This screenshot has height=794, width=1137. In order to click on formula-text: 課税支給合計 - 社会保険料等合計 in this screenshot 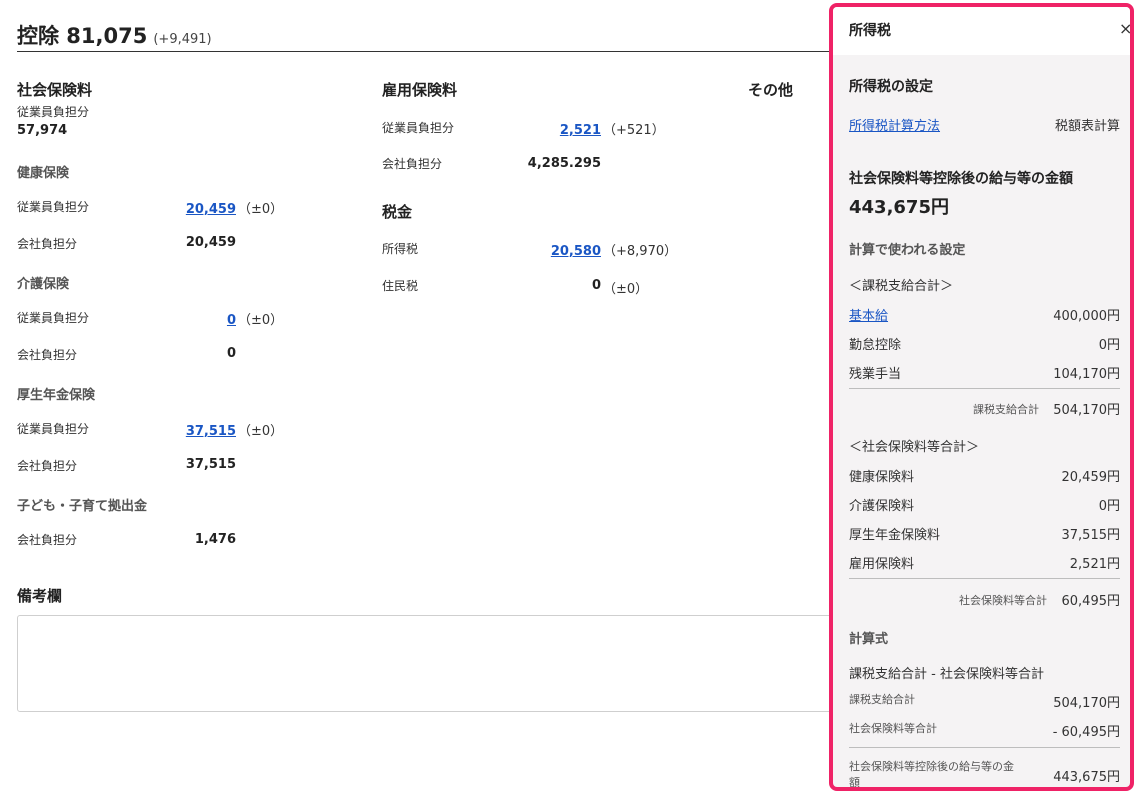, I will do `click(946, 674)`.